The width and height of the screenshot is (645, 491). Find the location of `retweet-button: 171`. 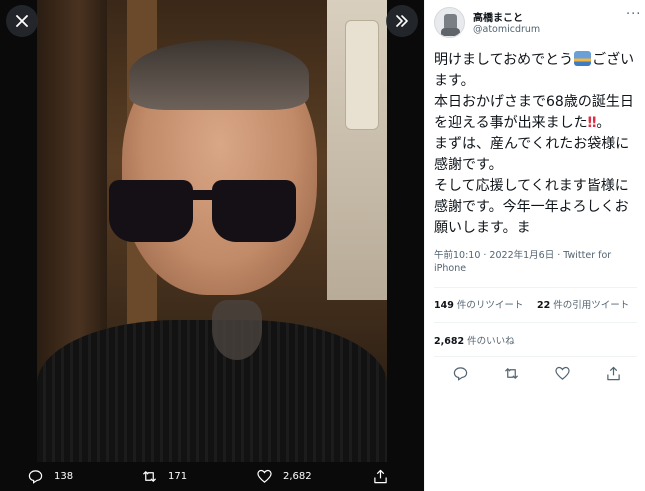

retweet-button: 171 is located at coordinates (164, 476).